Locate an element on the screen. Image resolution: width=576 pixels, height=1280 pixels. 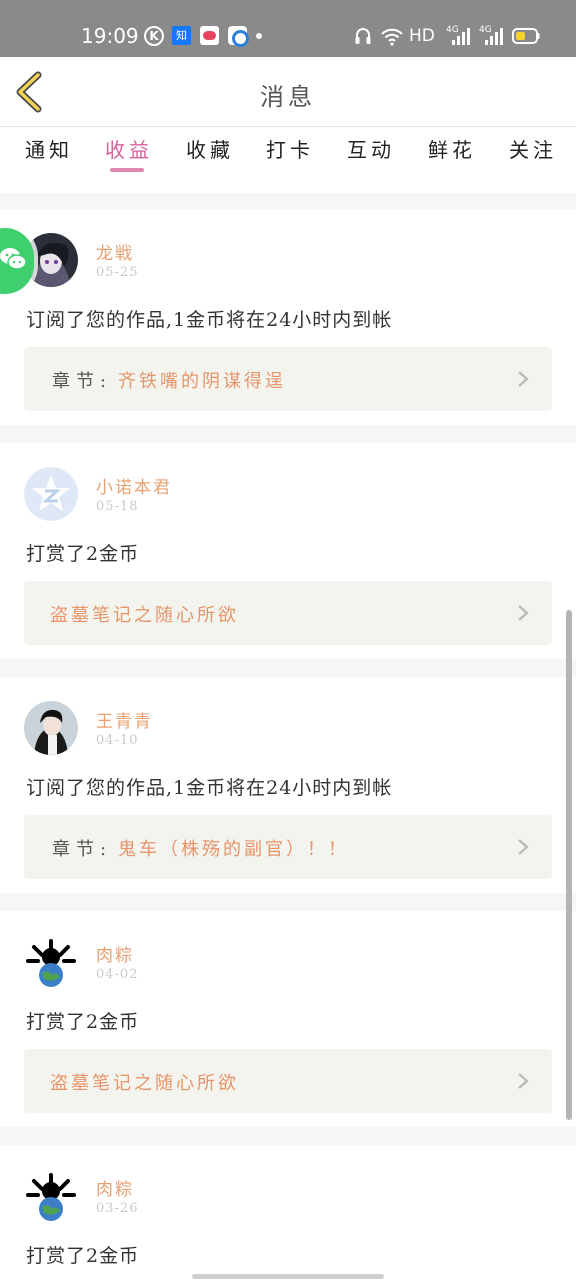
message-card: 肉粽 03-26 打赏了2金币 is located at coordinates (288, 1212).